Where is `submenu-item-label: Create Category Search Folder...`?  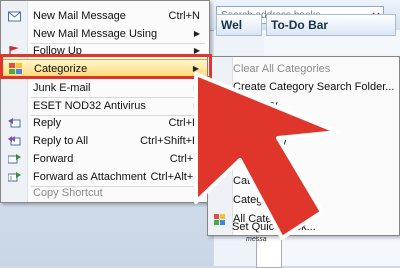 submenu-item-label: Create Category Search Folder... is located at coordinates (314, 87).